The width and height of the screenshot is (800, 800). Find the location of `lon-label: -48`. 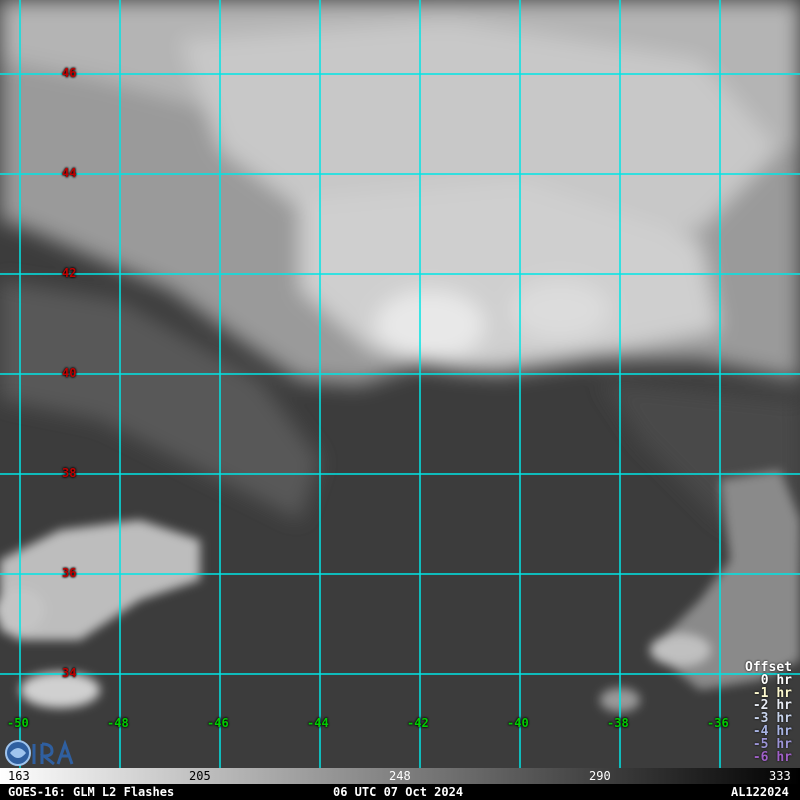

lon-label: -48 is located at coordinates (118, 723).